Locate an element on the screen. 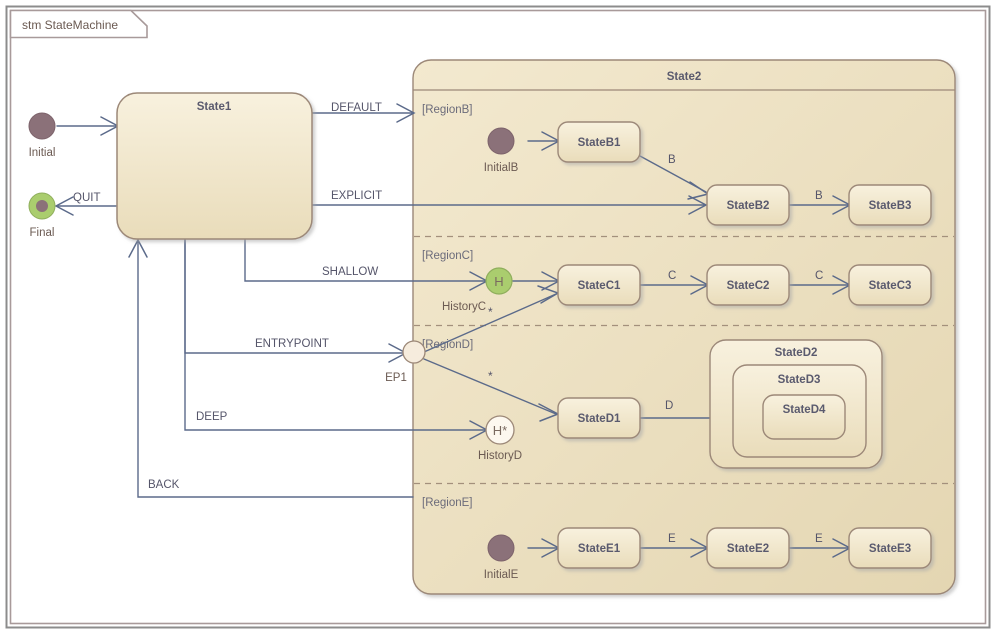  state-stated1: StateD1 is located at coordinates (599, 418).